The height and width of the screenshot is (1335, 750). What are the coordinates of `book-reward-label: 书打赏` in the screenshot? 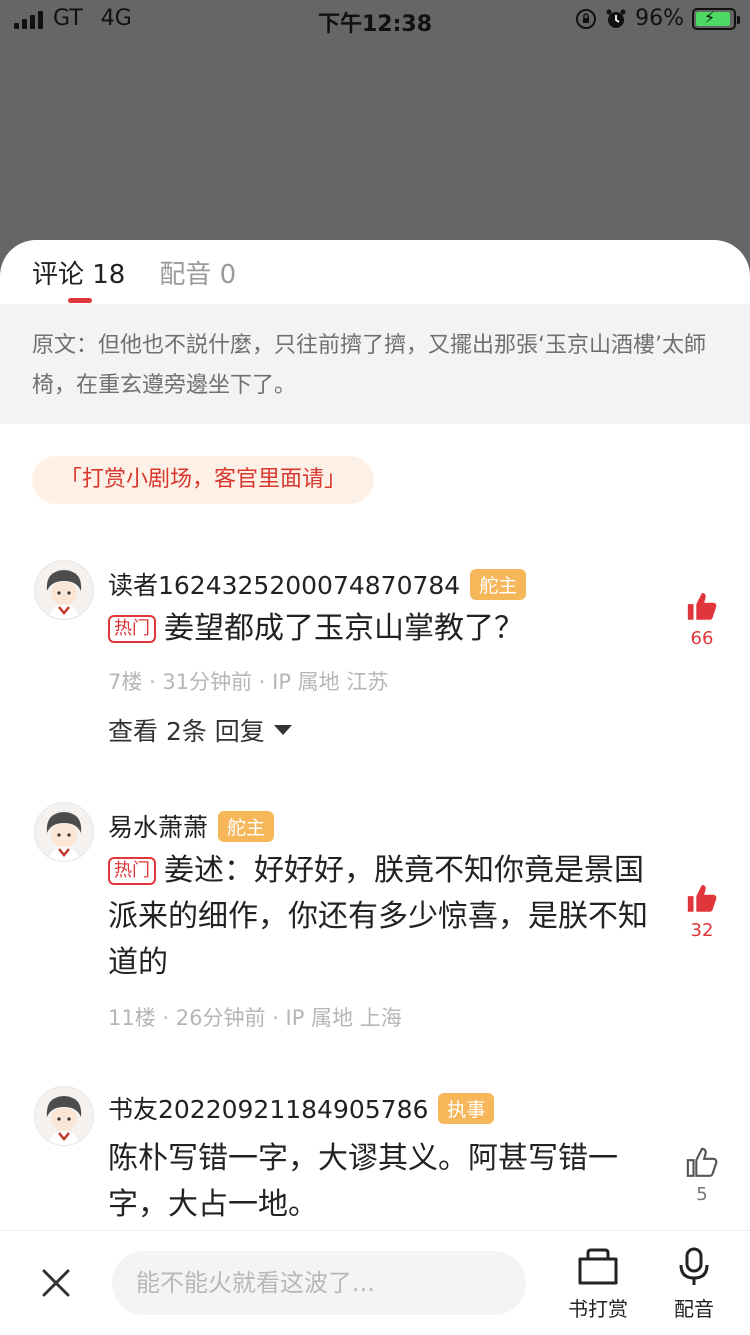 It's located at (598, 1309).